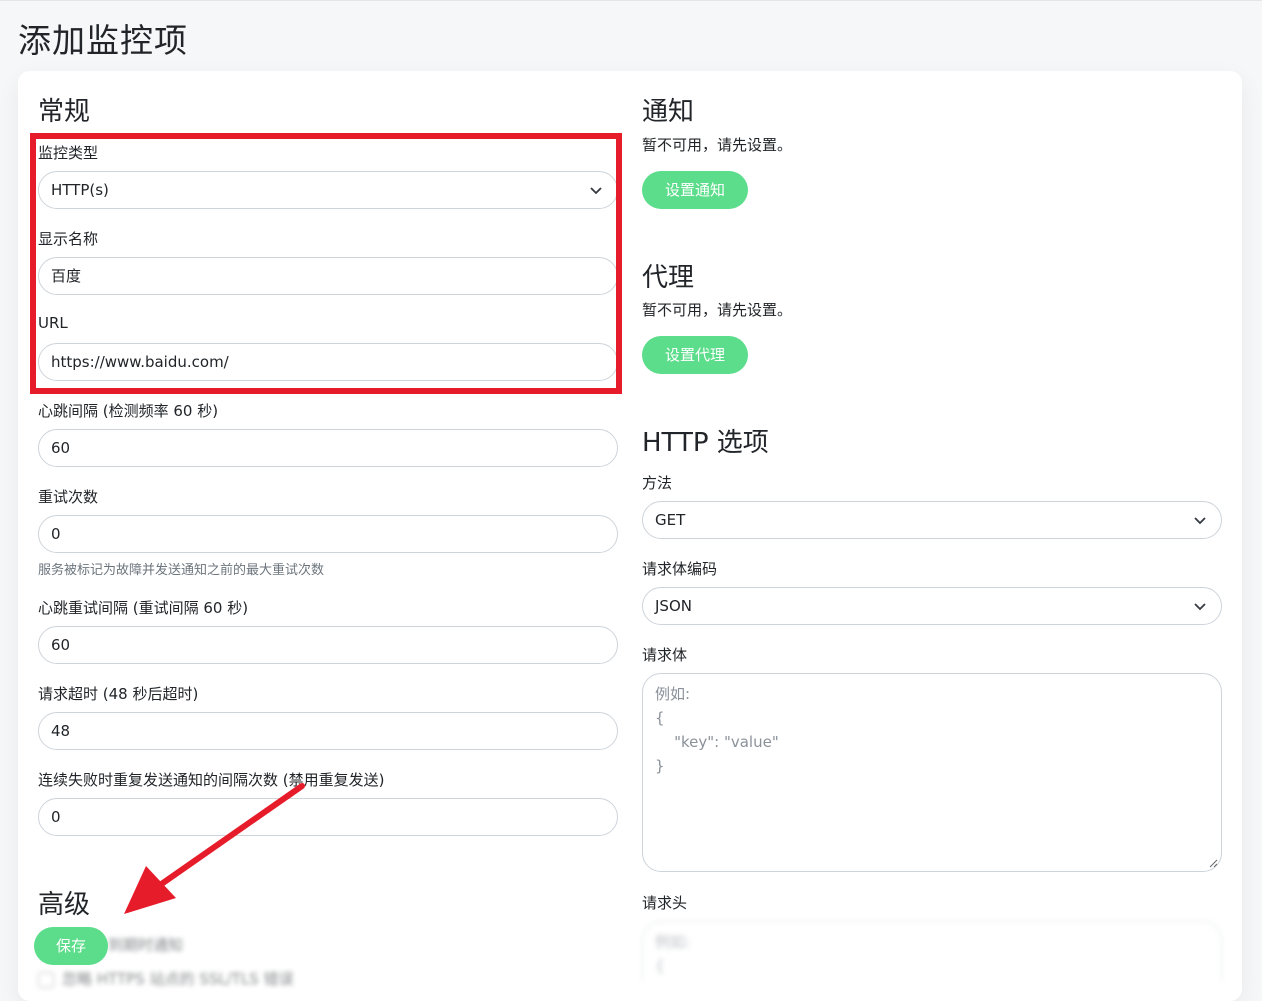 The height and width of the screenshot is (1001, 1262). Describe the element at coordinates (670, 520) in the screenshot. I see `method-value: GET` at that location.